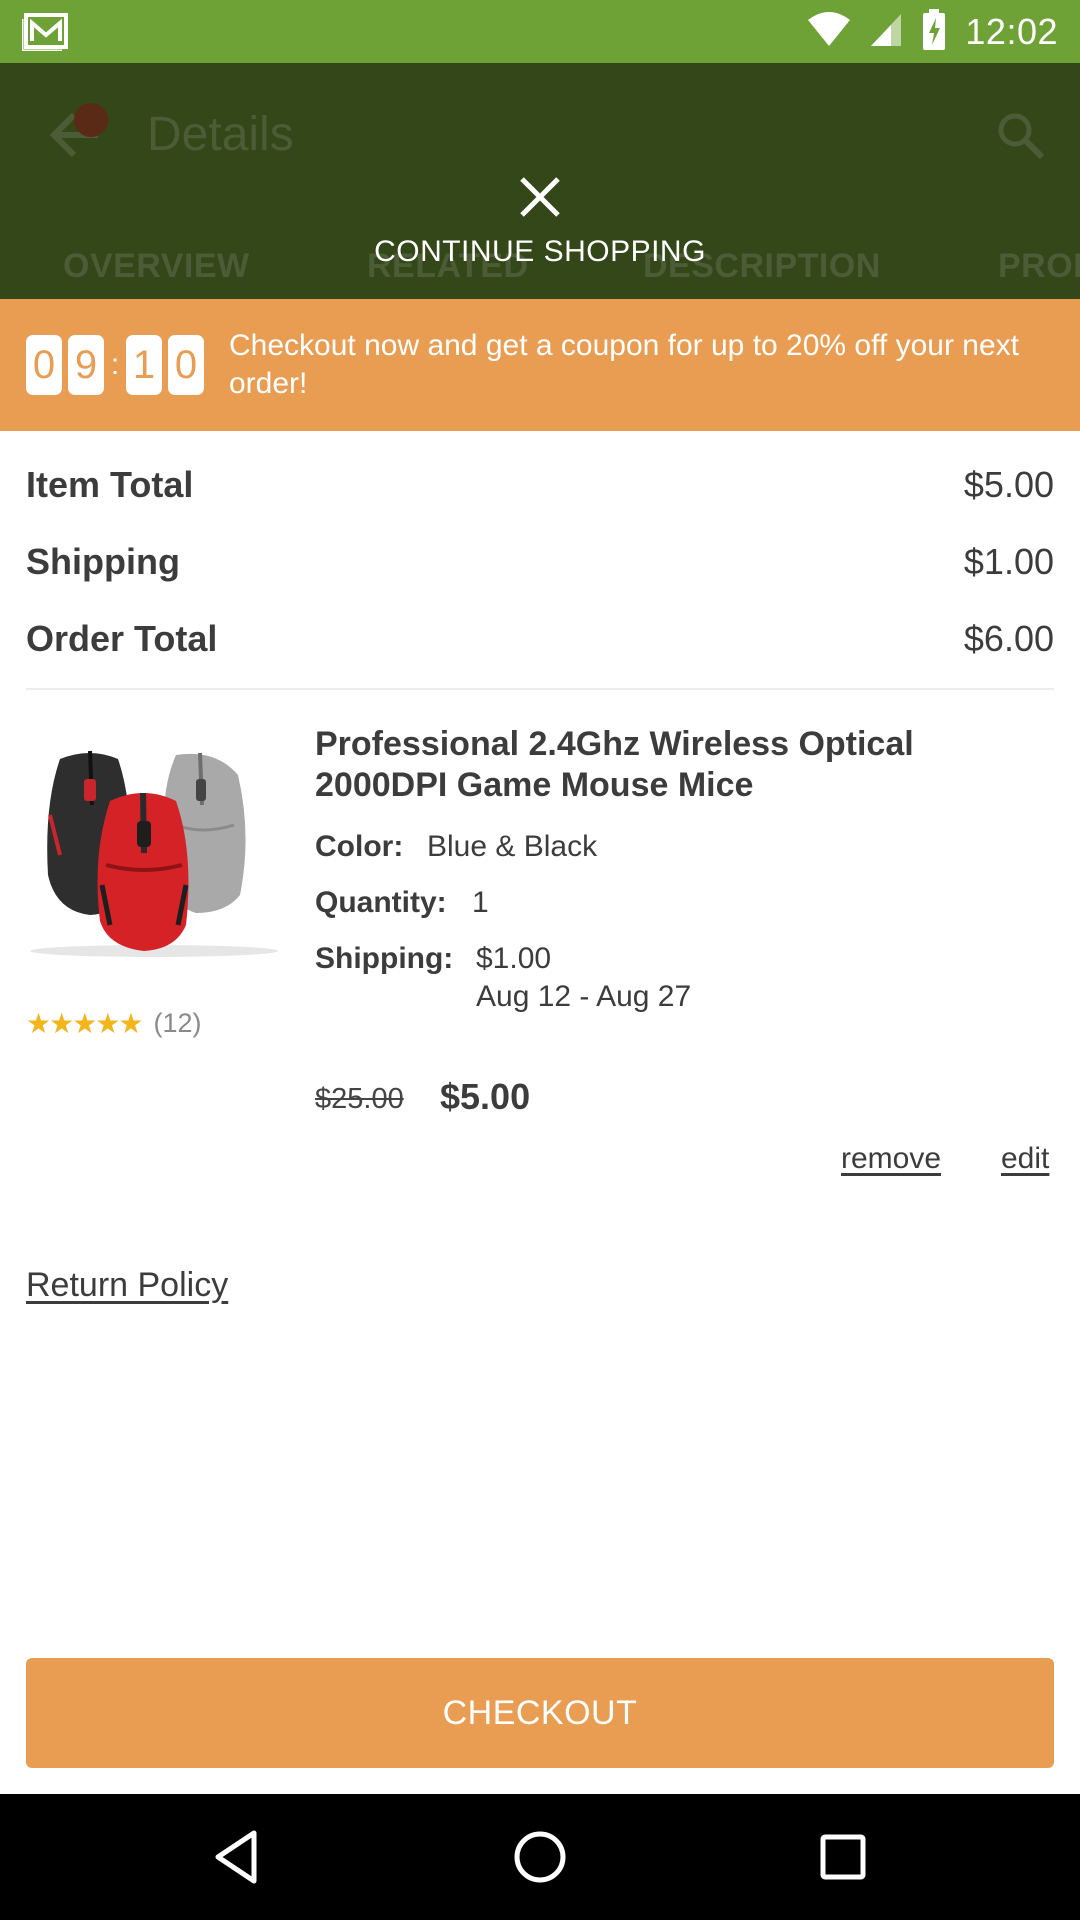 The height and width of the screenshot is (1920, 1080). Describe the element at coordinates (85, 1023) in the screenshot. I see `star-rating-icon: ★★★★★` at that location.